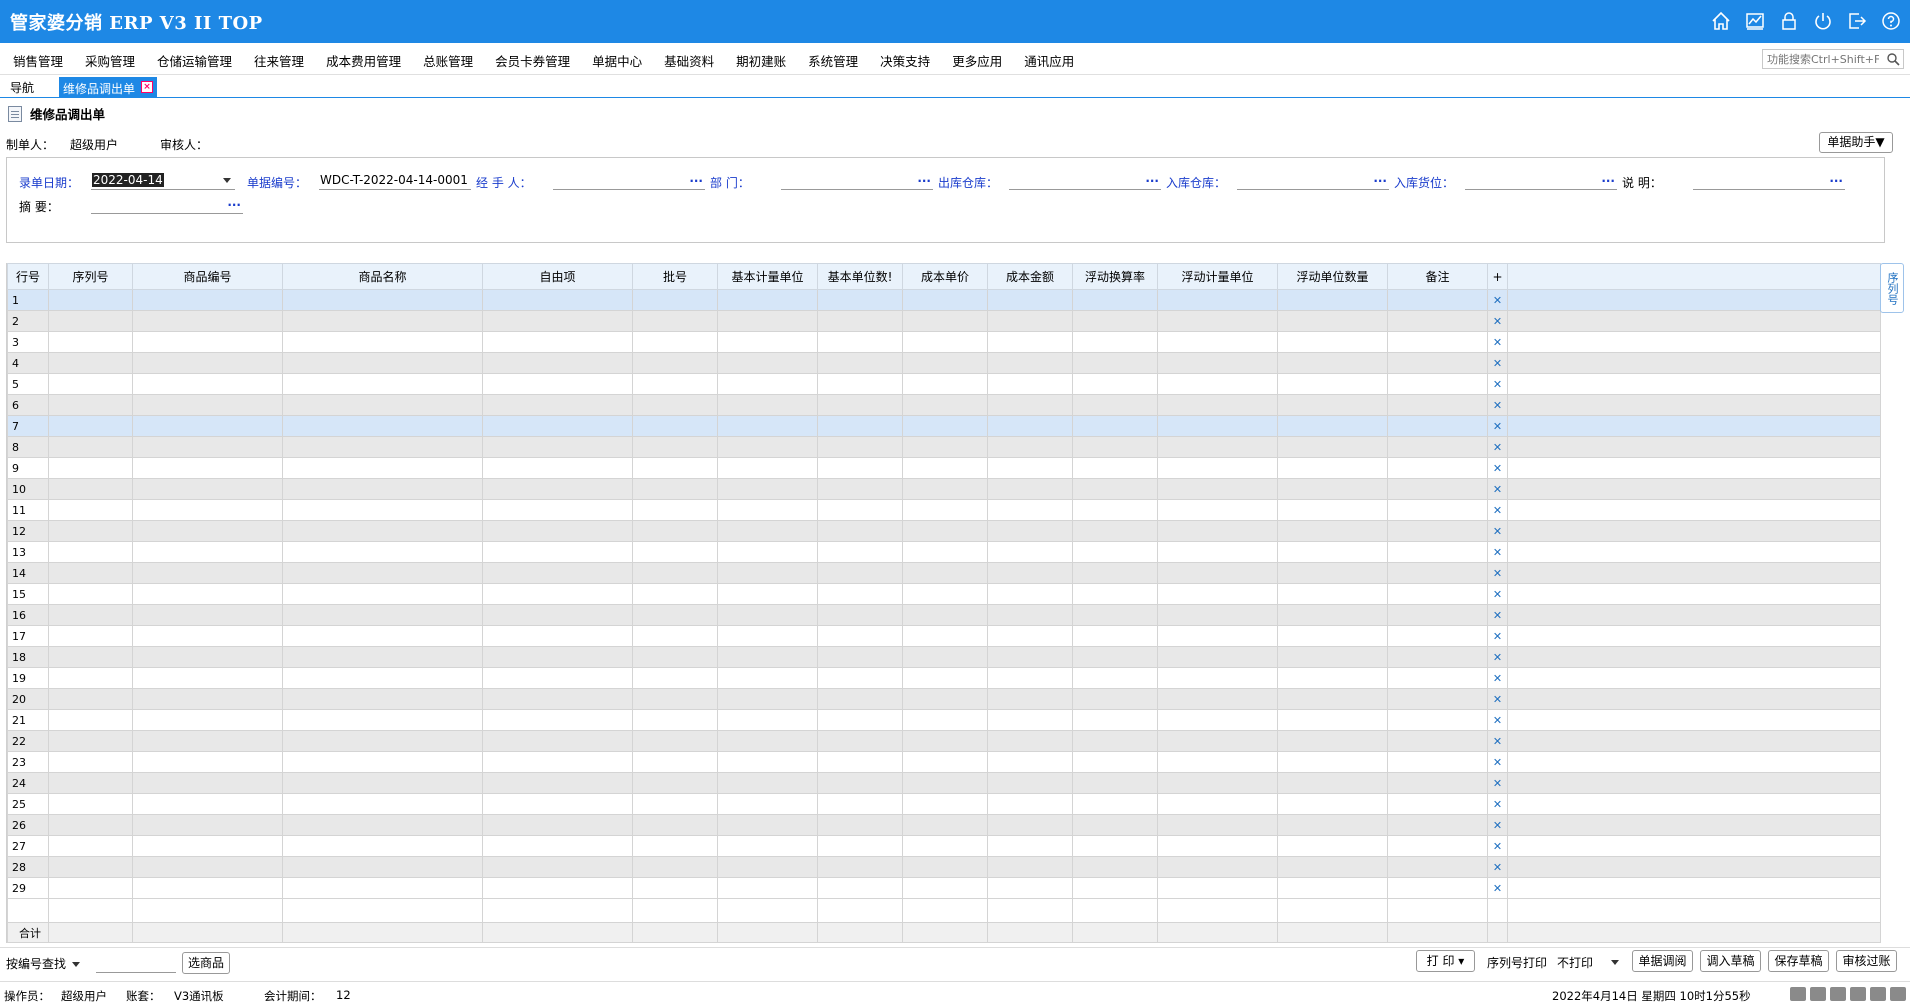 This screenshot has height=1007, width=1910. I want to click on find-input, so click(136, 964).